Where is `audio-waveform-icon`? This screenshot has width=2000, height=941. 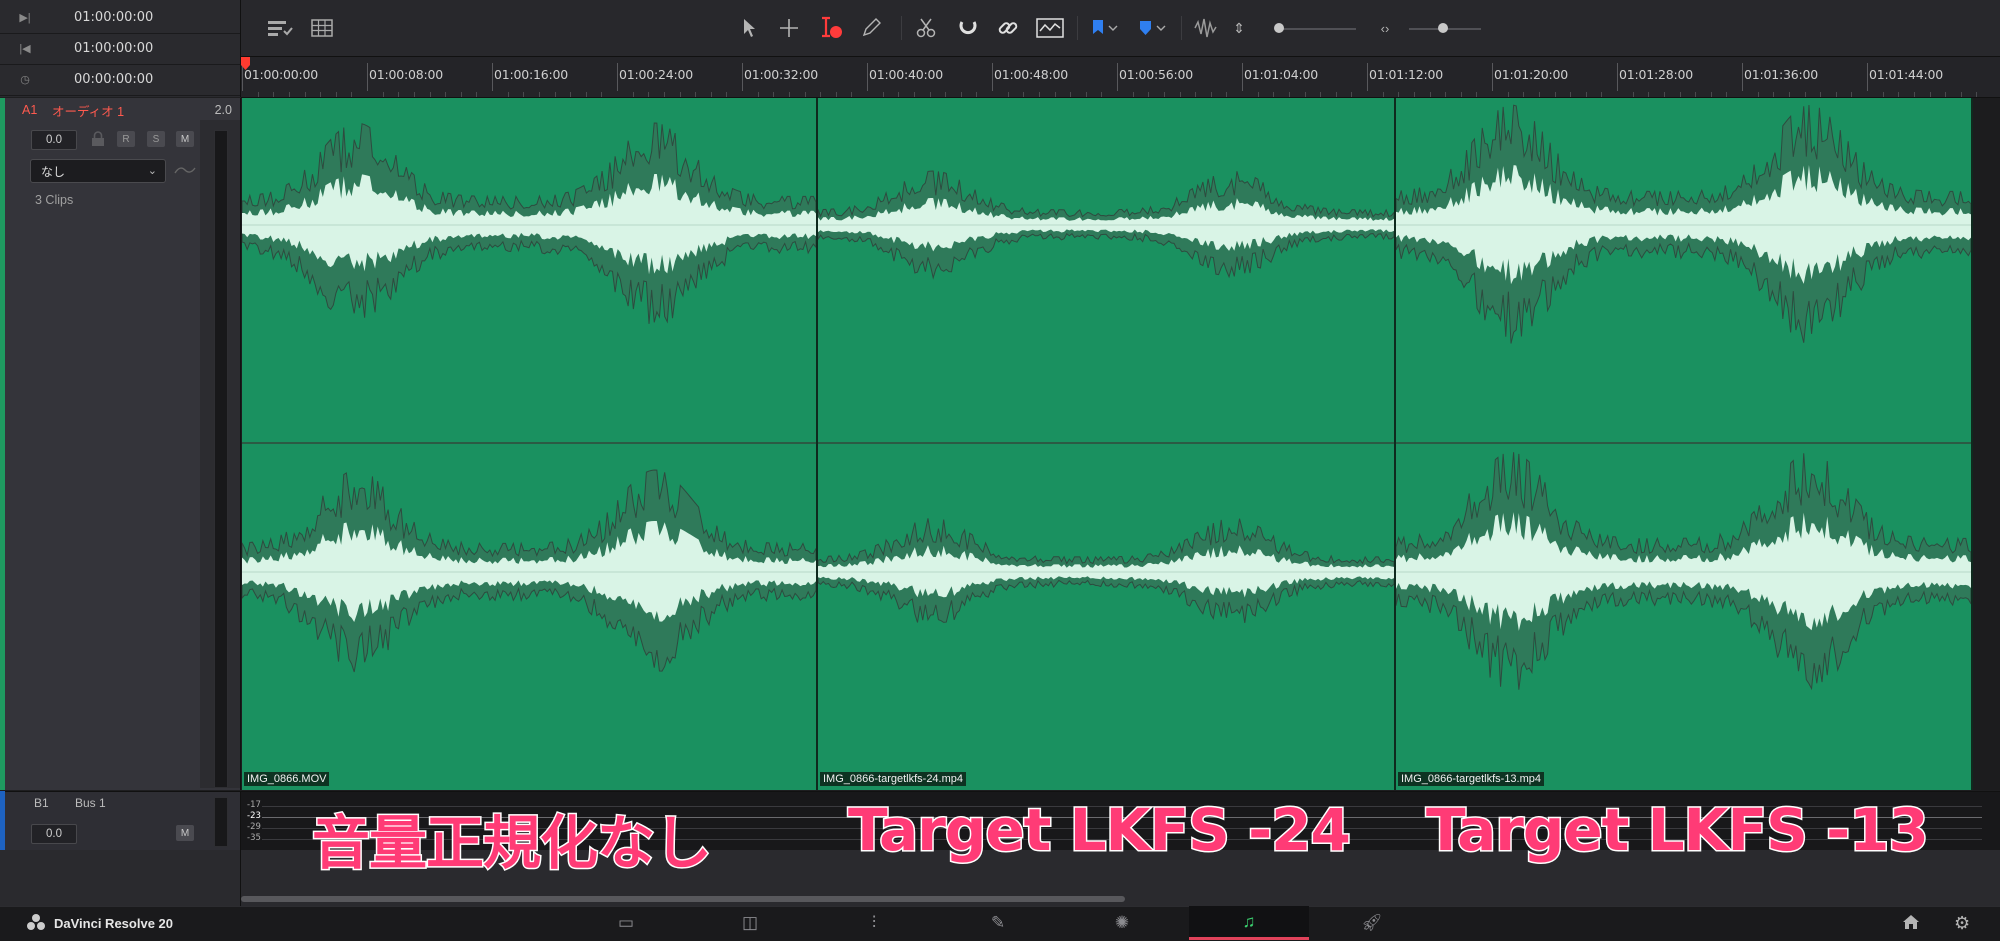
audio-waveform-icon is located at coordinates (1206, 28).